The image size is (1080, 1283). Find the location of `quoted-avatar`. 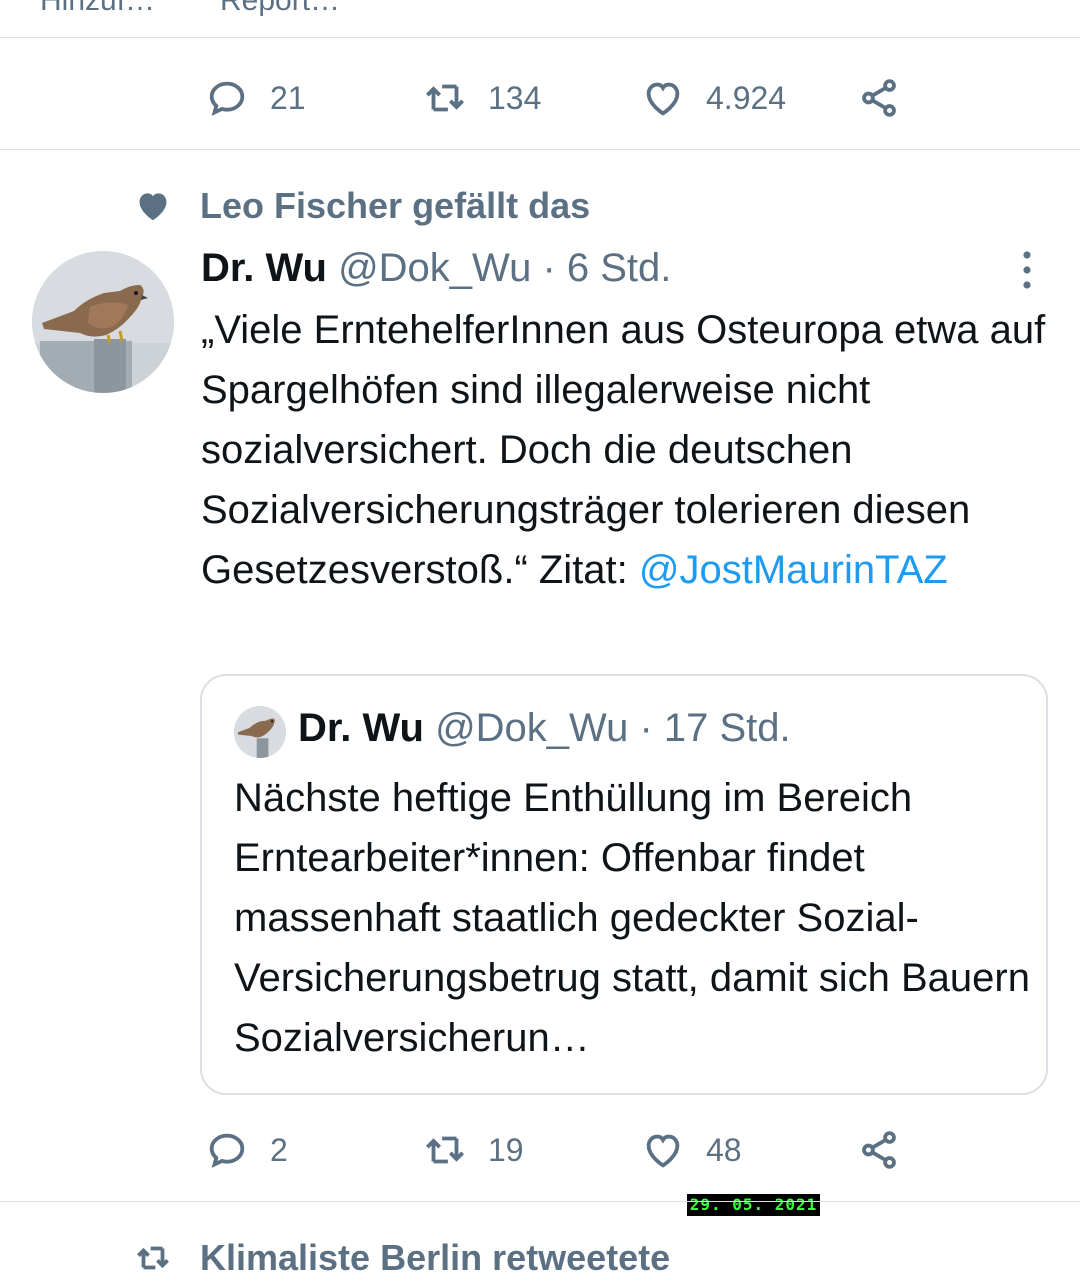

quoted-avatar is located at coordinates (260, 732).